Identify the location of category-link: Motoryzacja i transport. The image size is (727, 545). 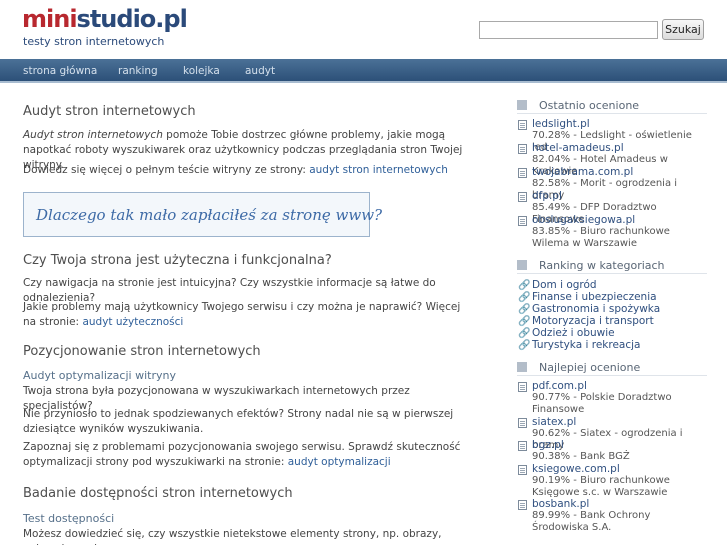
(593, 321).